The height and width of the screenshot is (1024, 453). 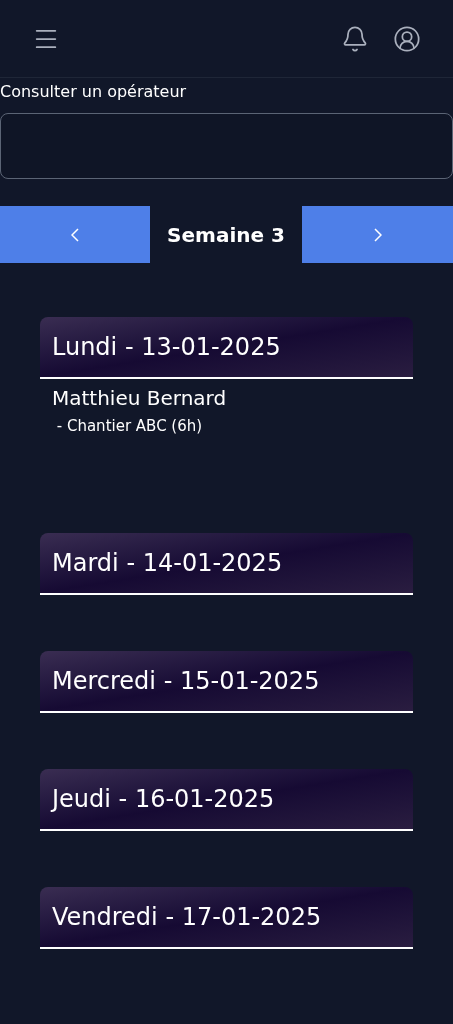 I want to click on day-header: Jeudi - 16-01-2025, so click(x=226, y=800).